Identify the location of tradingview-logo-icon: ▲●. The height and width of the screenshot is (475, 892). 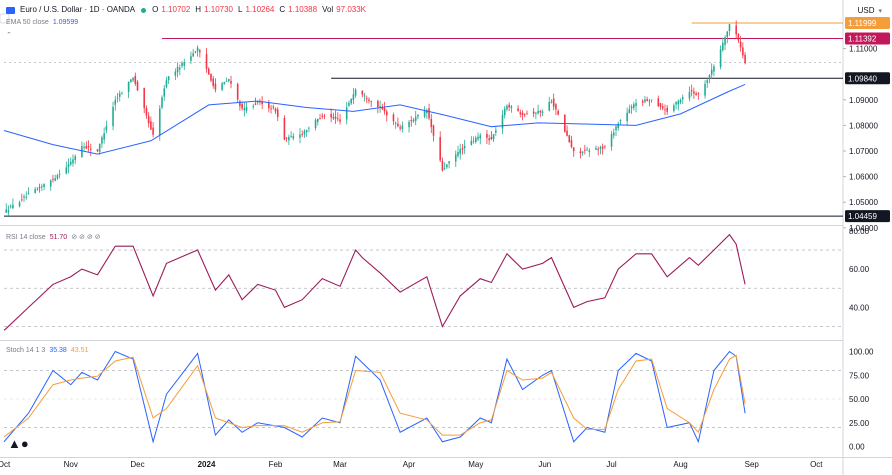
(18, 443).